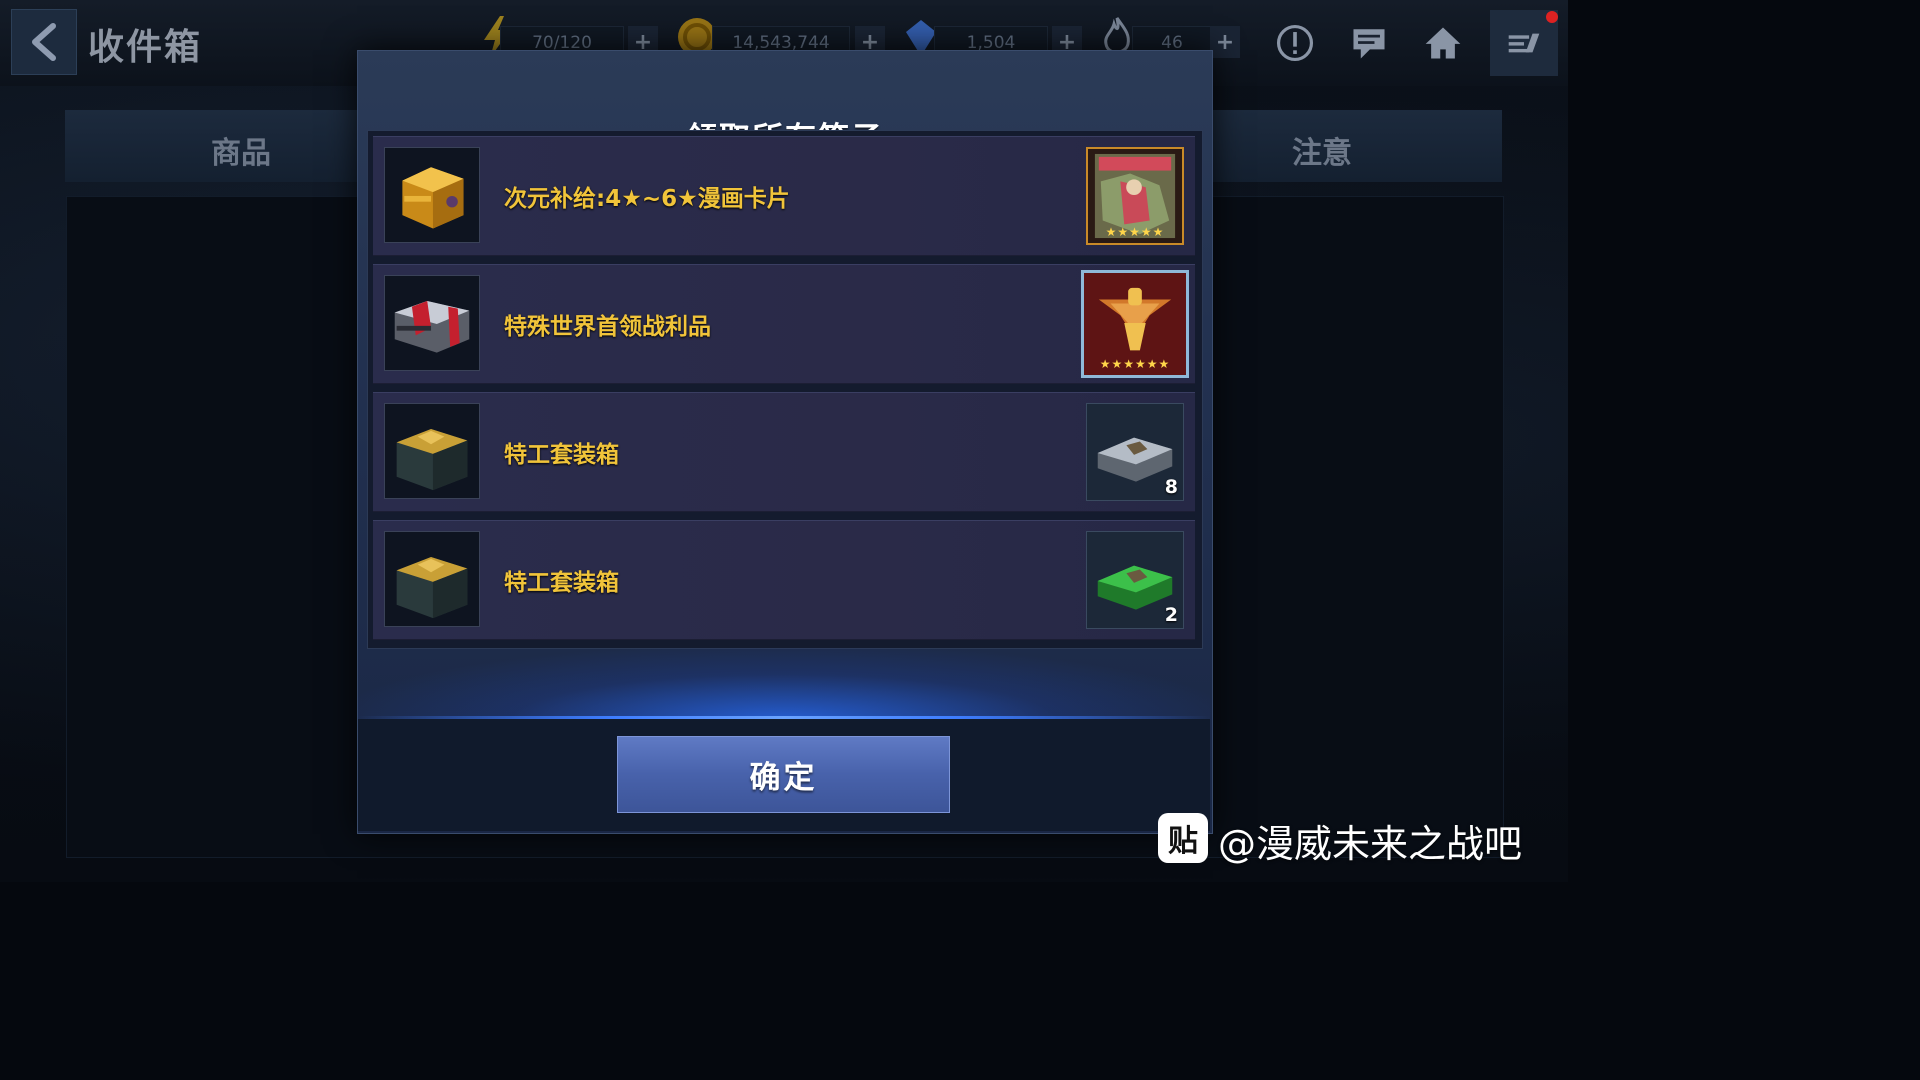 The height and width of the screenshot is (1080, 1920). I want to click on rarity-stars: ★★★★★, so click(1135, 232).